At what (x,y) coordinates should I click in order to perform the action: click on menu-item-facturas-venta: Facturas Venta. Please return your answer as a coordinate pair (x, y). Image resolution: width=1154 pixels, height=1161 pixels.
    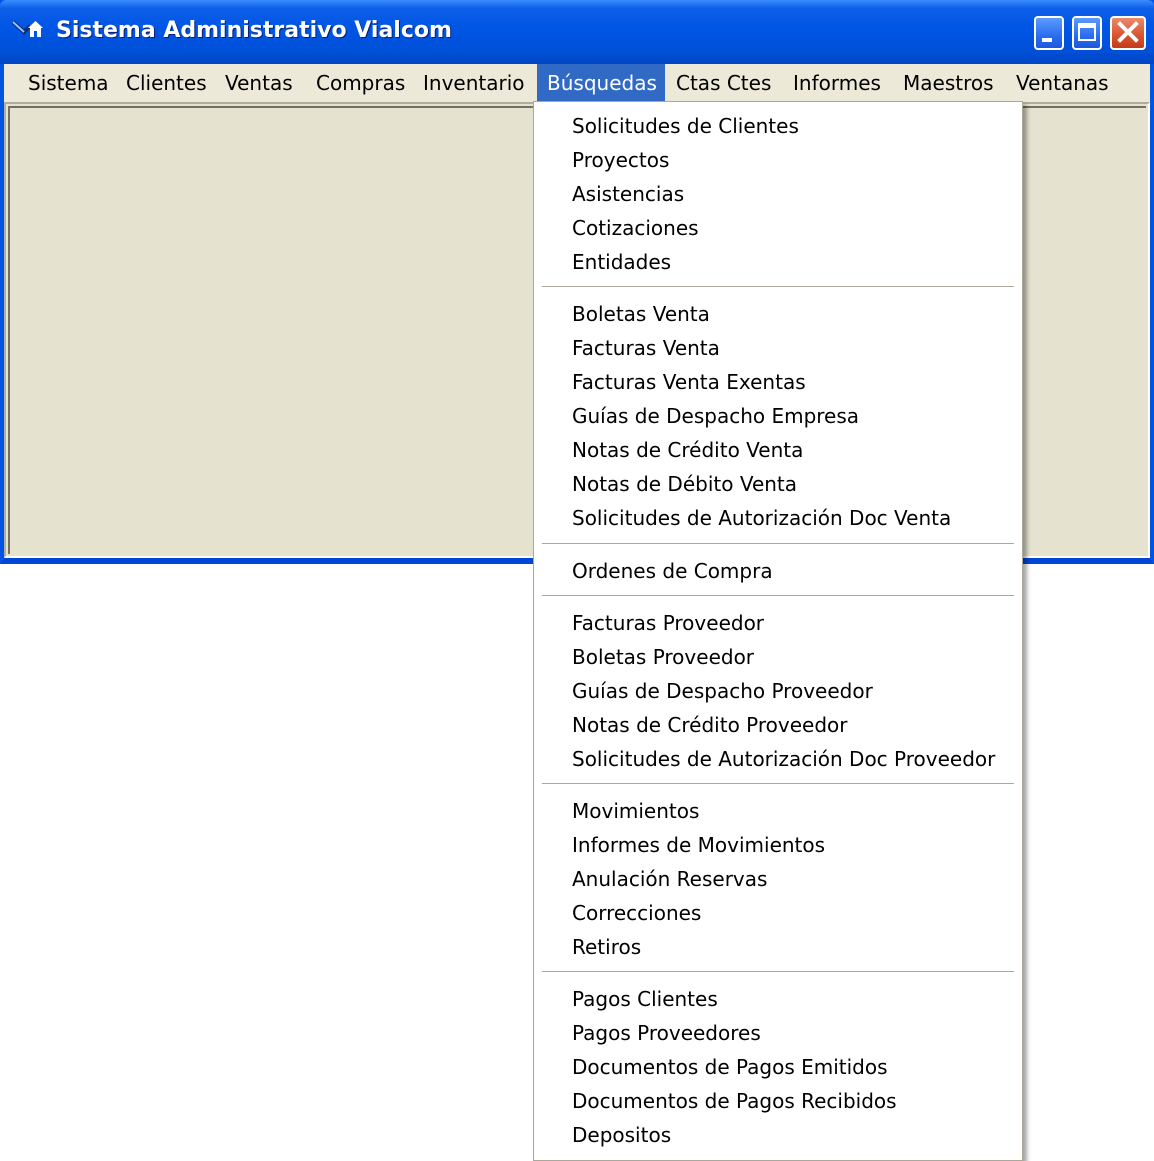
    Looking at the image, I should click on (646, 348).